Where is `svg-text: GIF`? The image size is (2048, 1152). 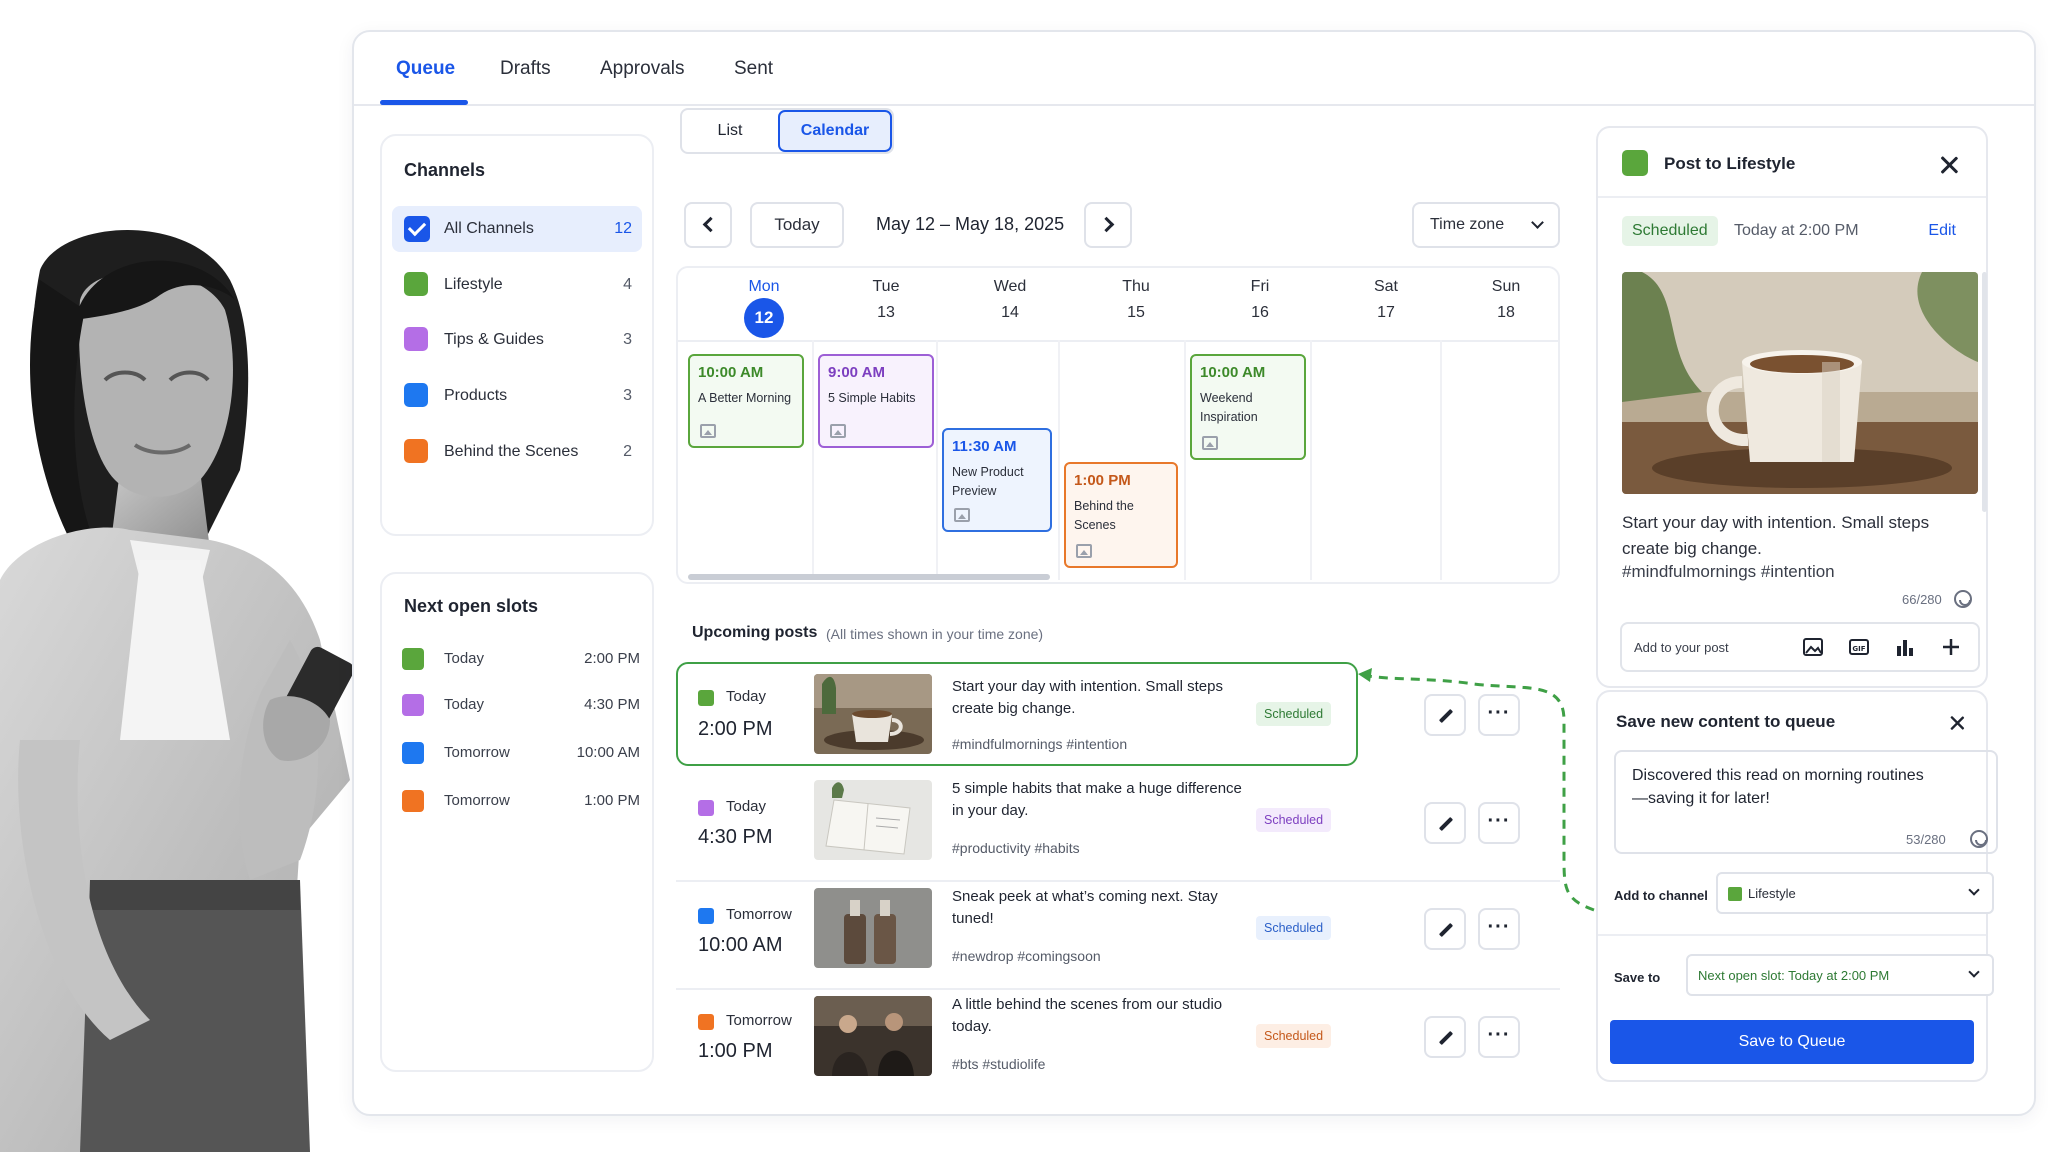
svg-text: GIF is located at coordinates (1858, 649).